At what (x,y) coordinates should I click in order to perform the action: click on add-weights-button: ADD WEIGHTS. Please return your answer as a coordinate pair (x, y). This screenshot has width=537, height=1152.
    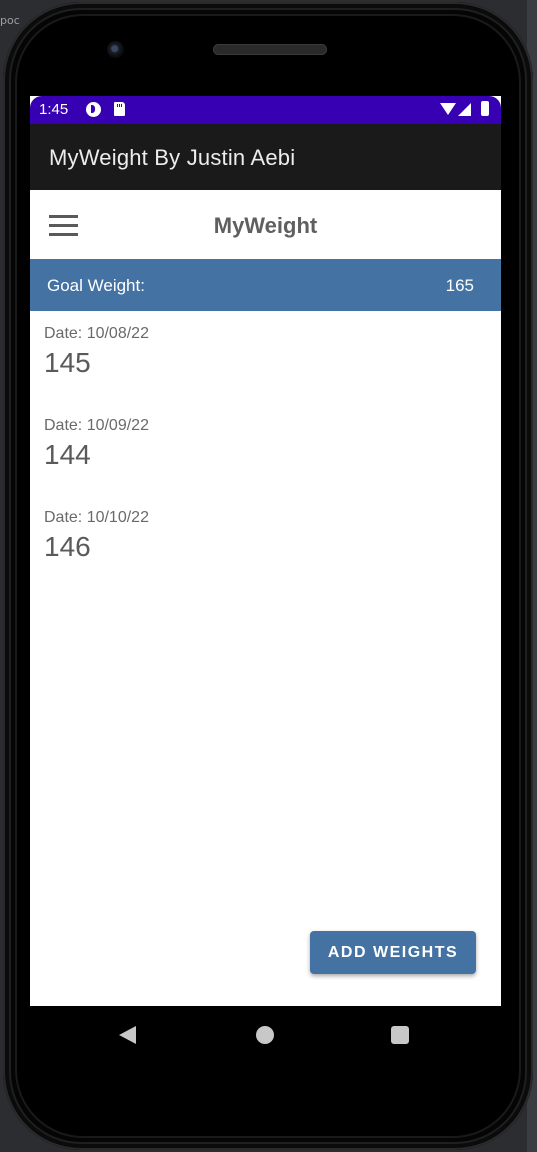
    Looking at the image, I should click on (393, 952).